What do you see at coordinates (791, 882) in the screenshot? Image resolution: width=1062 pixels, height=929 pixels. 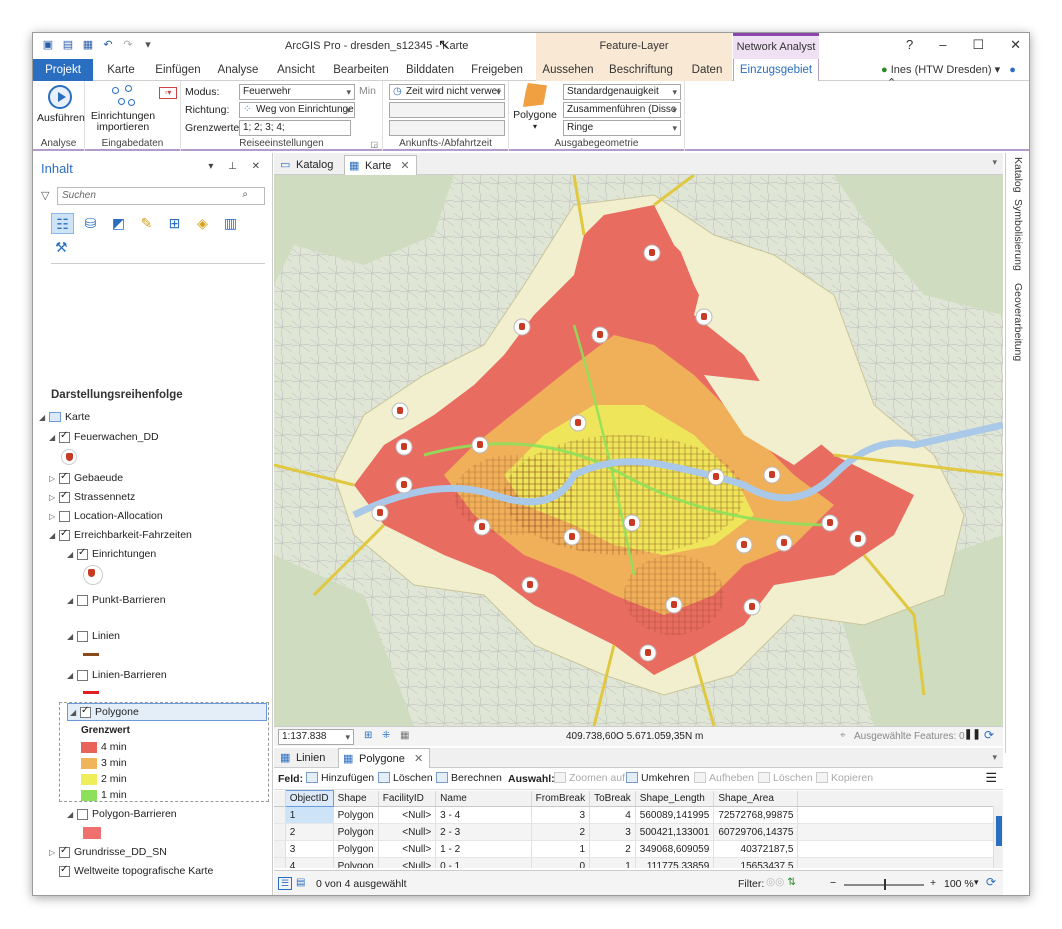 I see `sort-icon: ⇅` at bounding box center [791, 882].